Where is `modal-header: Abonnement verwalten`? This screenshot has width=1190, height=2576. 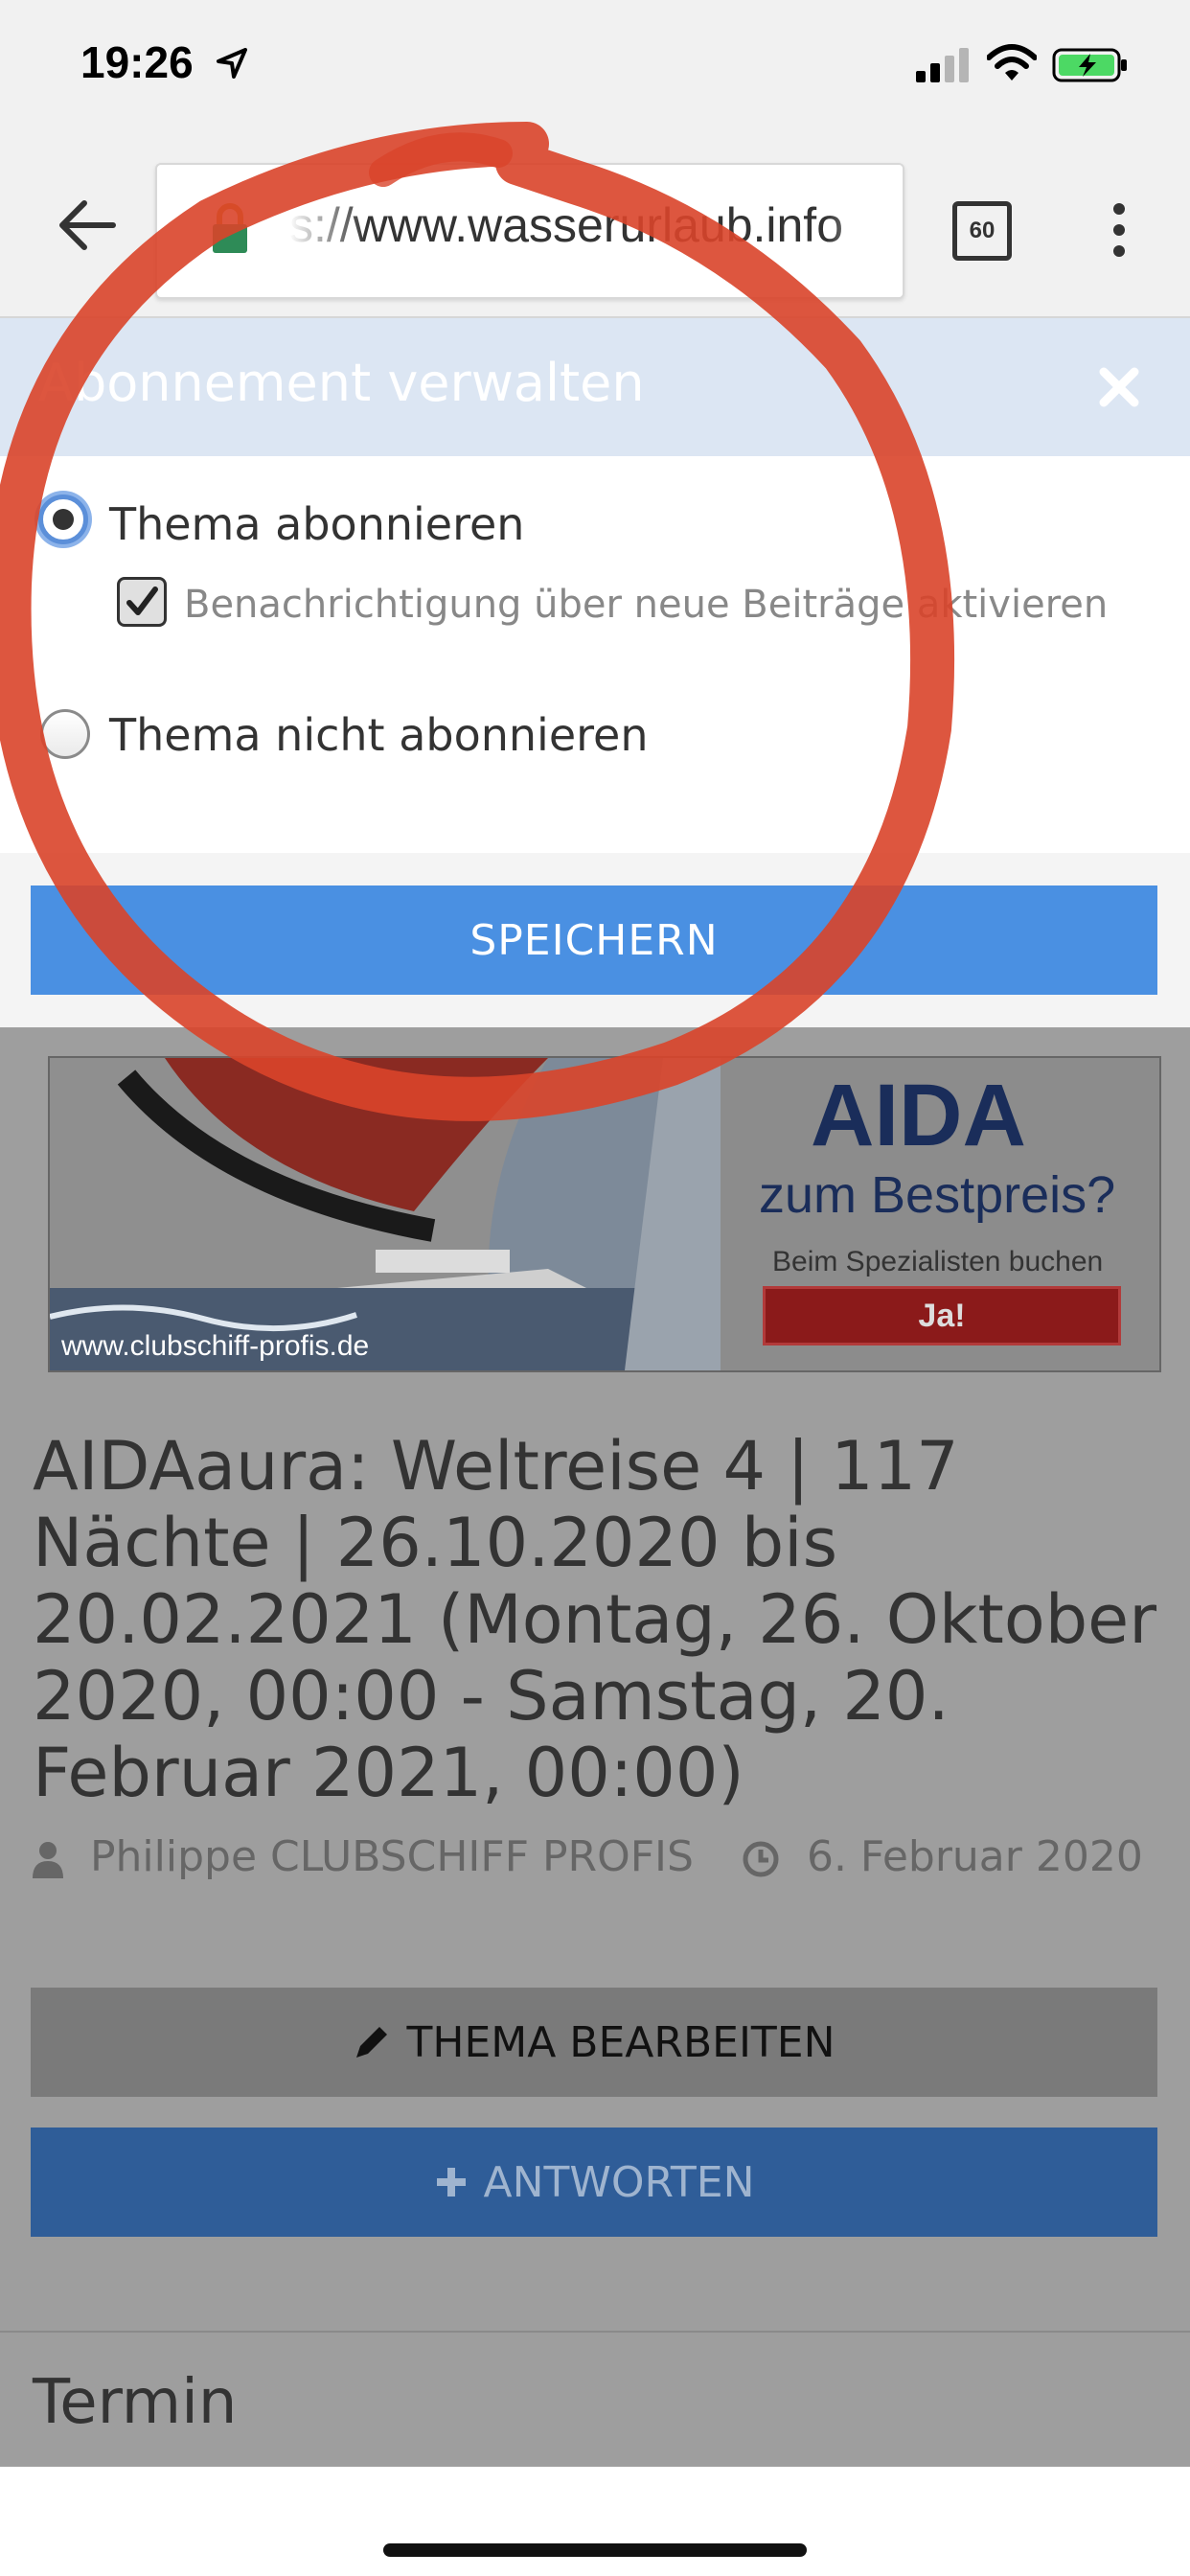
modal-header: Abonnement verwalten is located at coordinates (595, 387).